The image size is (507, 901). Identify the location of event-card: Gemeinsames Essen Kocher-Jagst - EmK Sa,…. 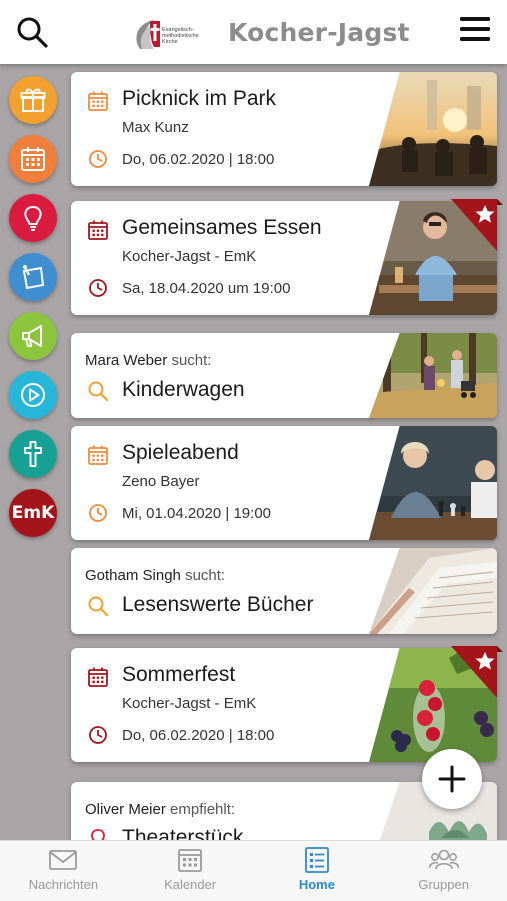
(287, 257).